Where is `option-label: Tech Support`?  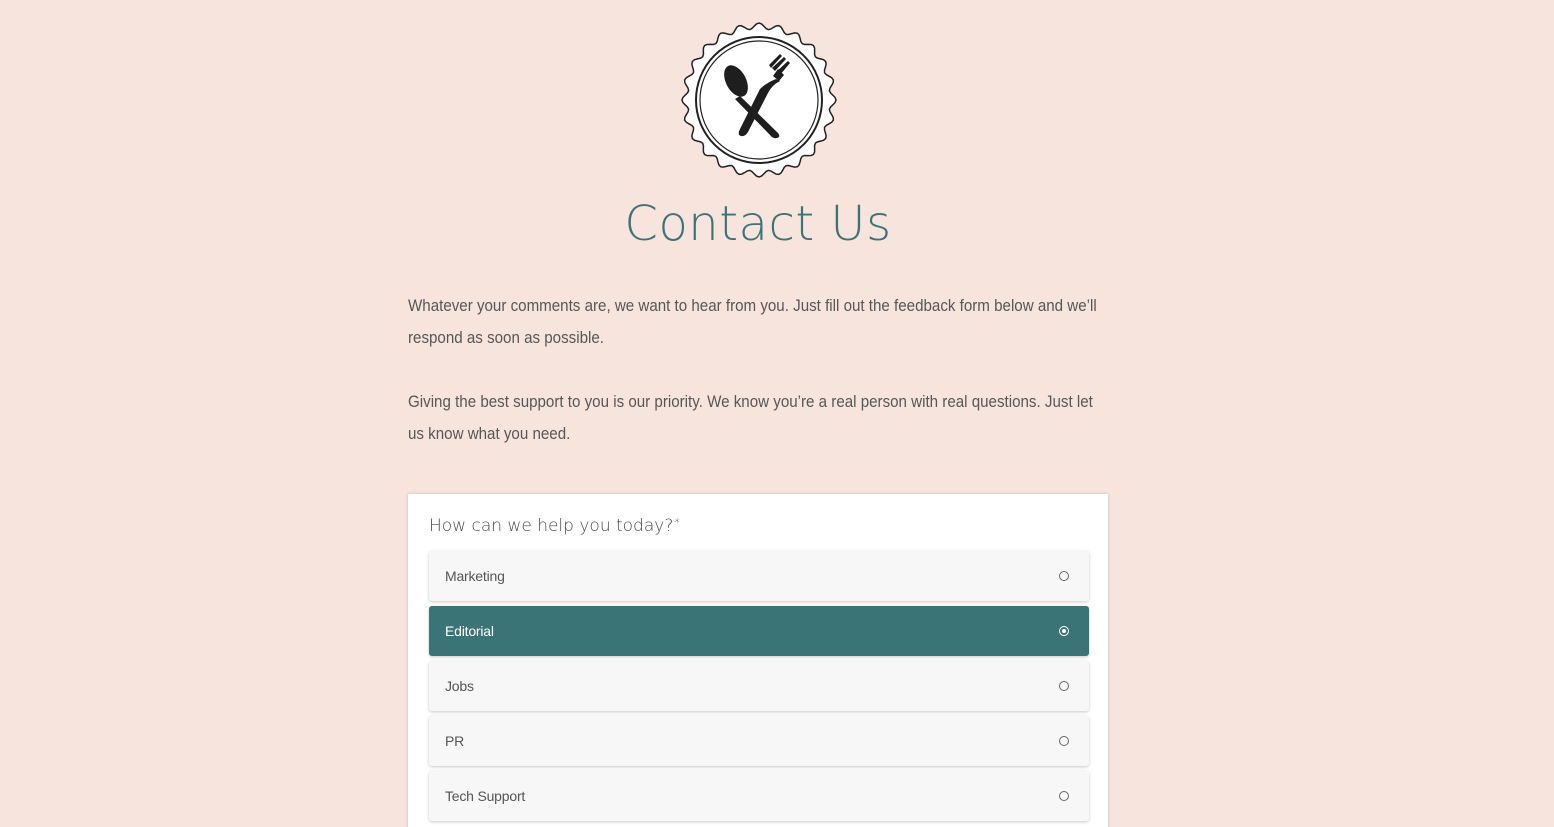
option-label: Tech Support is located at coordinates (485, 796).